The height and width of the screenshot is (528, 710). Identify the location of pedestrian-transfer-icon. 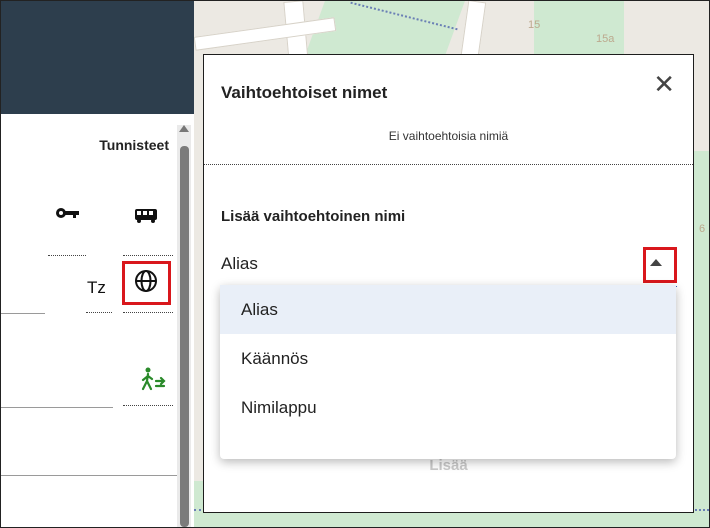
(153, 379).